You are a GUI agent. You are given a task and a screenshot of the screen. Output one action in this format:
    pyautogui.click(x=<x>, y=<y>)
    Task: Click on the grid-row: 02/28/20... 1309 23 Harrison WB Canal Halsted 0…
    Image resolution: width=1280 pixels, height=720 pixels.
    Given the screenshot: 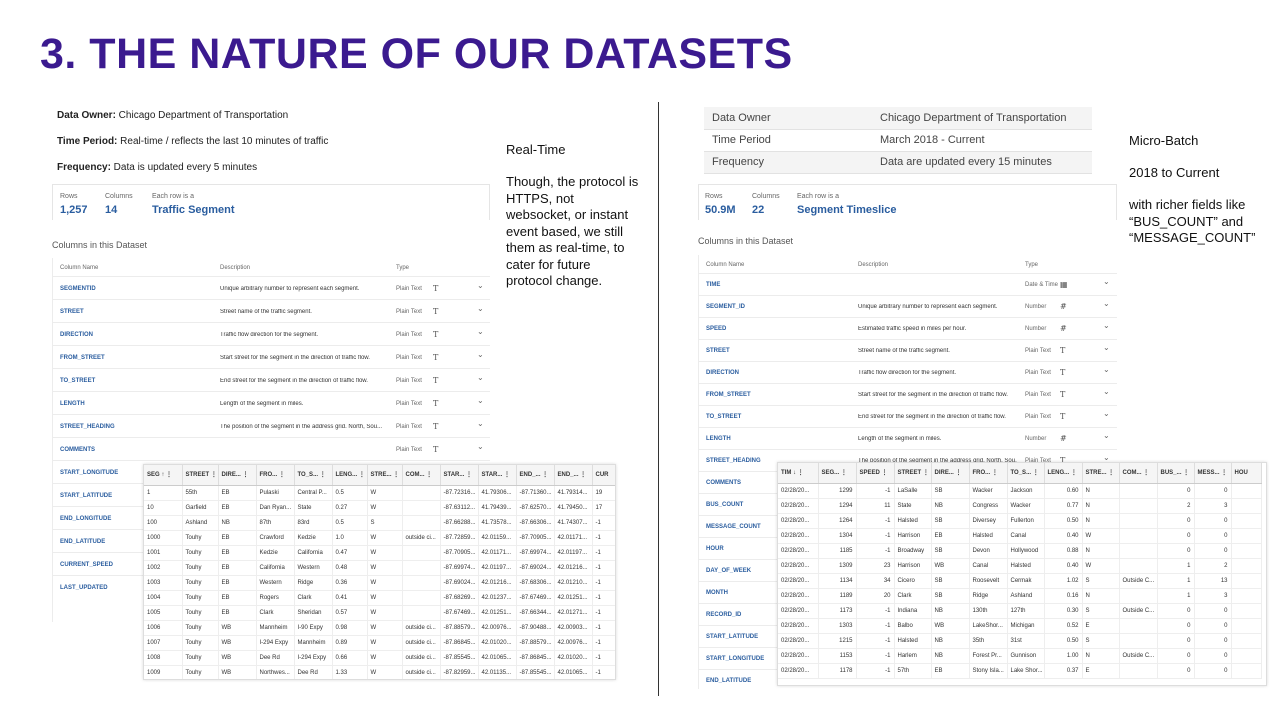 What is the action you would take?
    pyautogui.click(x=1020, y=566)
    